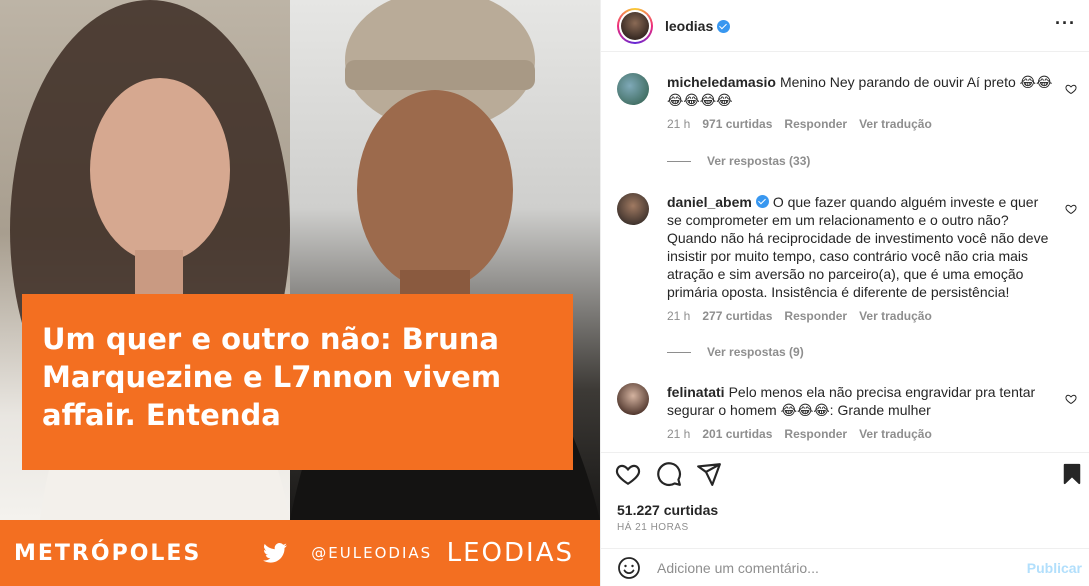  I want to click on view-replies-button: Ver respostas (33), so click(738, 161).